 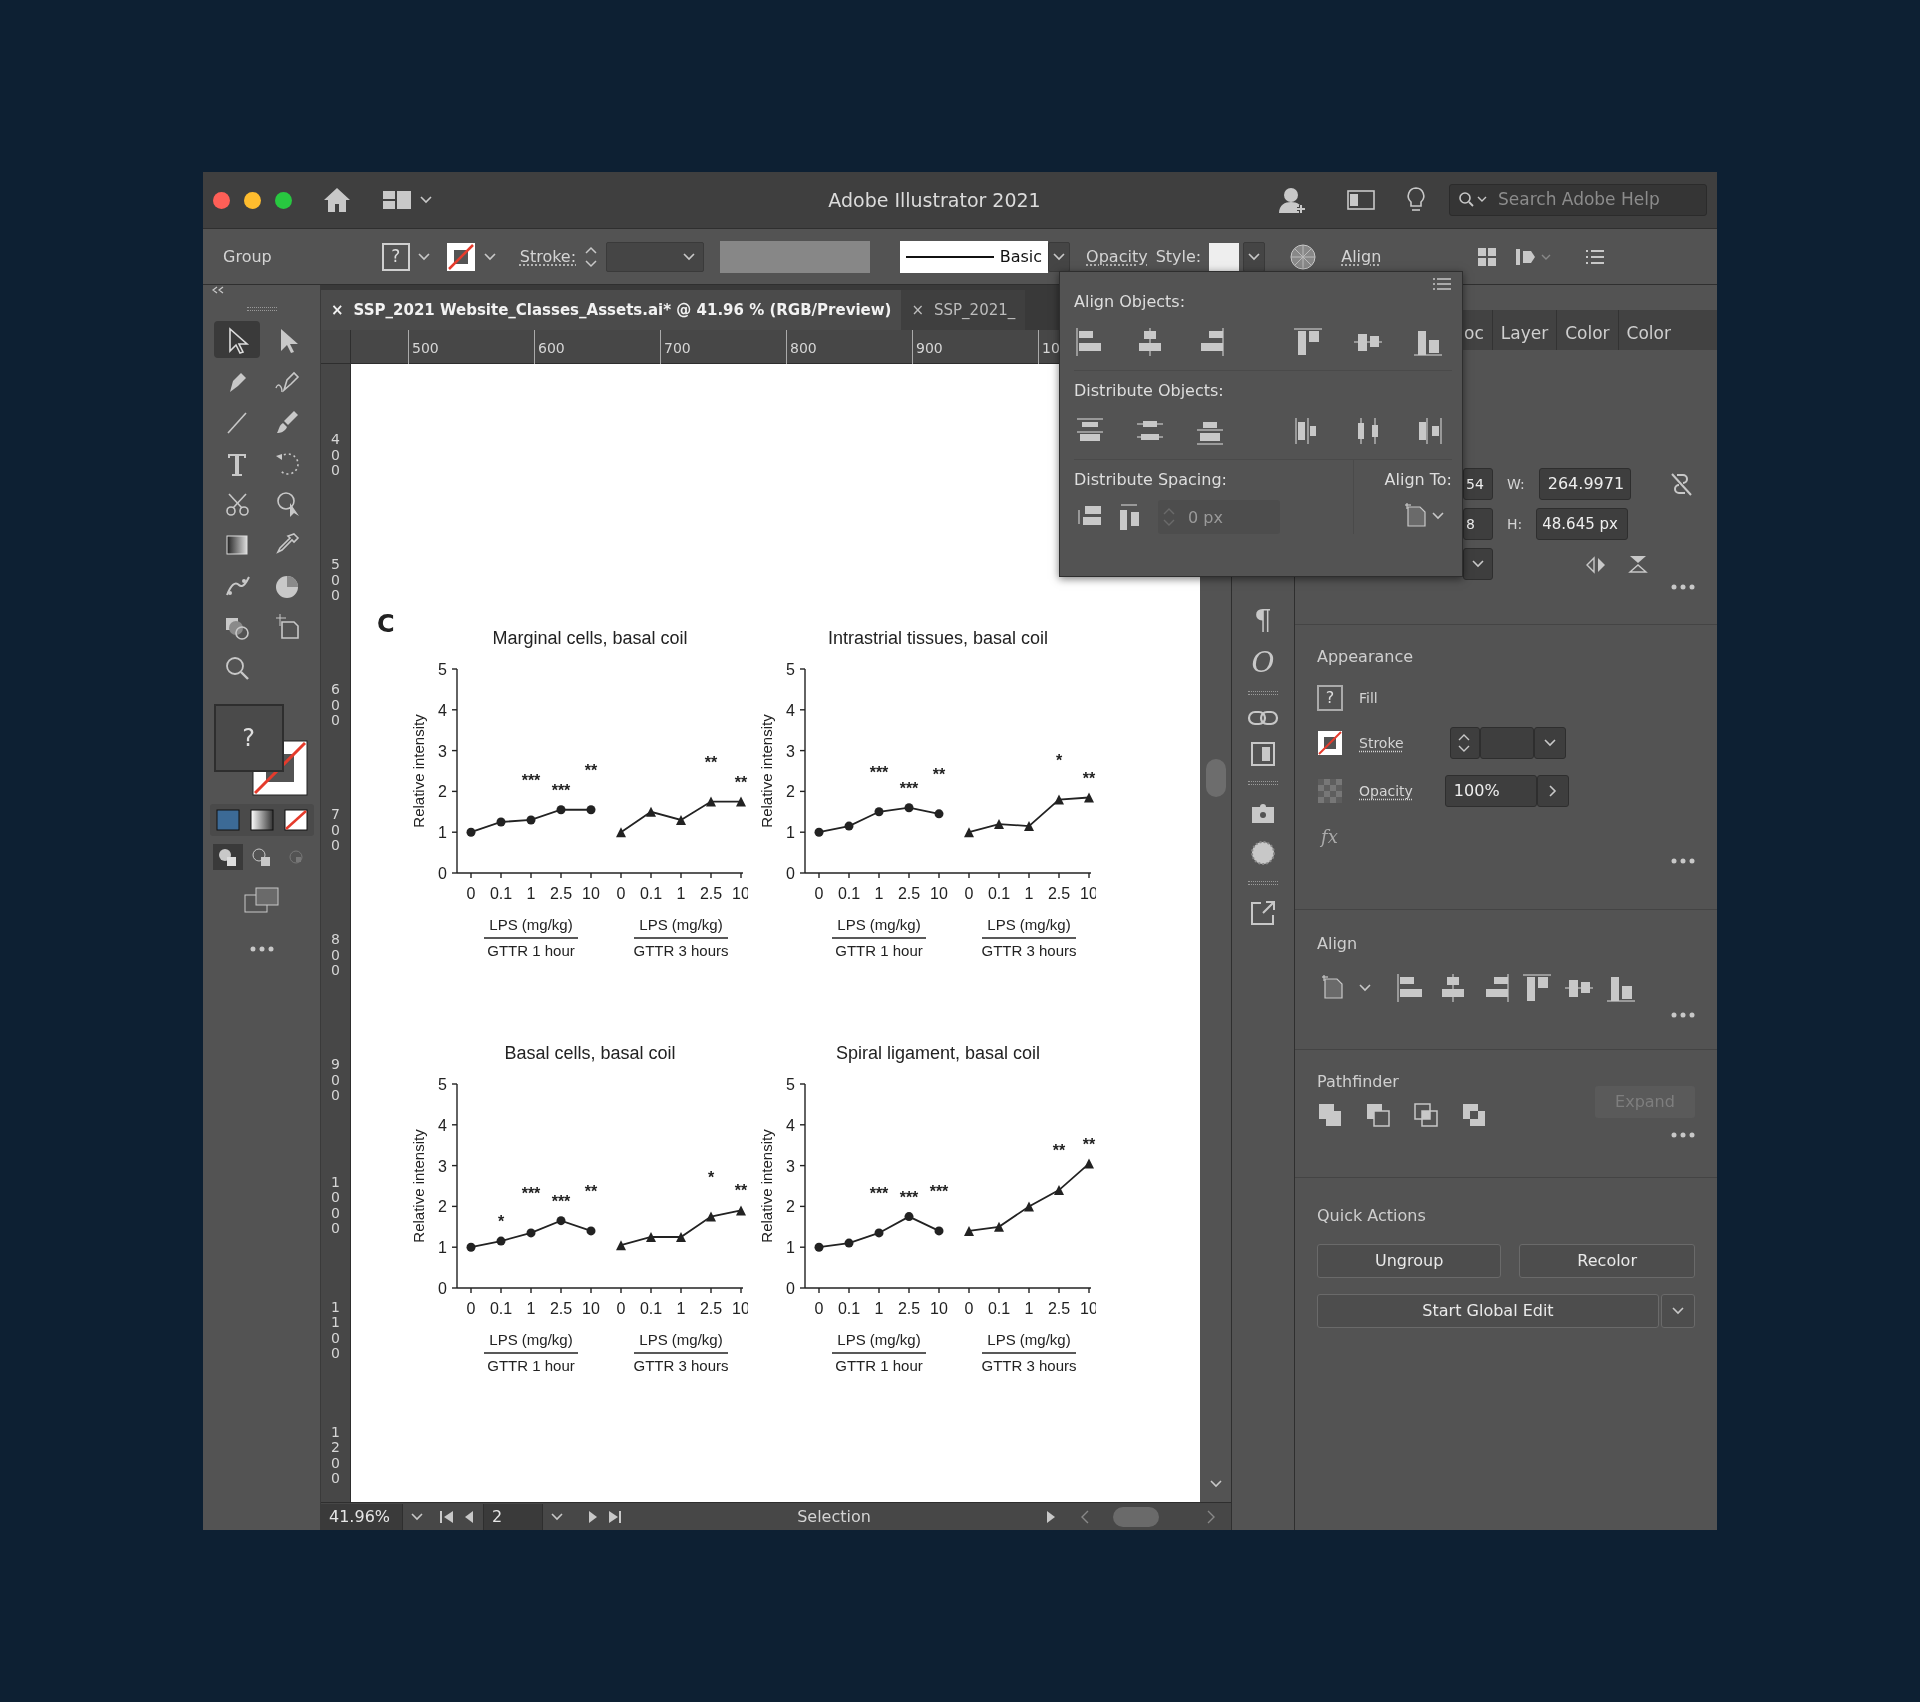 What do you see at coordinates (1330, 791) in the screenshot?
I see `transparency-checker-icon` at bounding box center [1330, 791].